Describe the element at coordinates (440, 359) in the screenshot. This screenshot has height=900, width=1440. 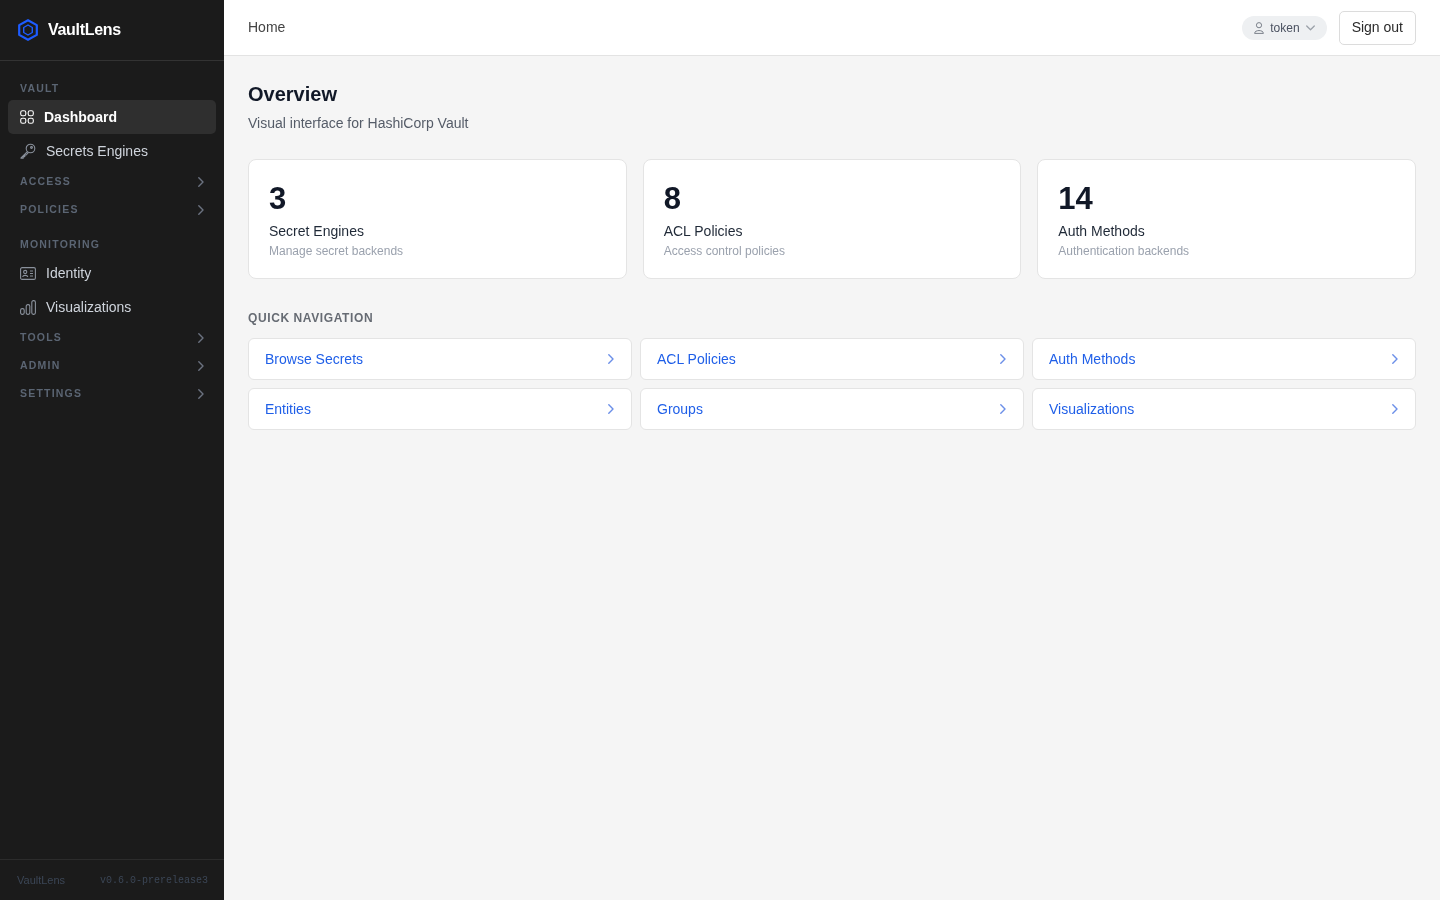
I see `quick-nav-link: Browse Secrets` at that location.